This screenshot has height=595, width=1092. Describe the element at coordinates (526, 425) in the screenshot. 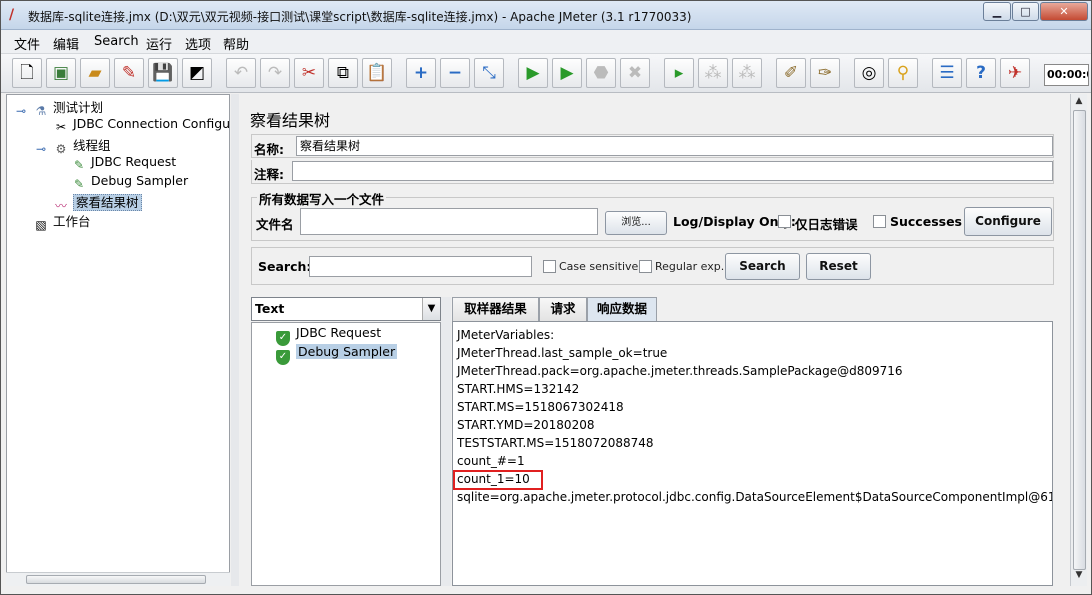

I see `response-line: START.YMD=20180208` at that location.